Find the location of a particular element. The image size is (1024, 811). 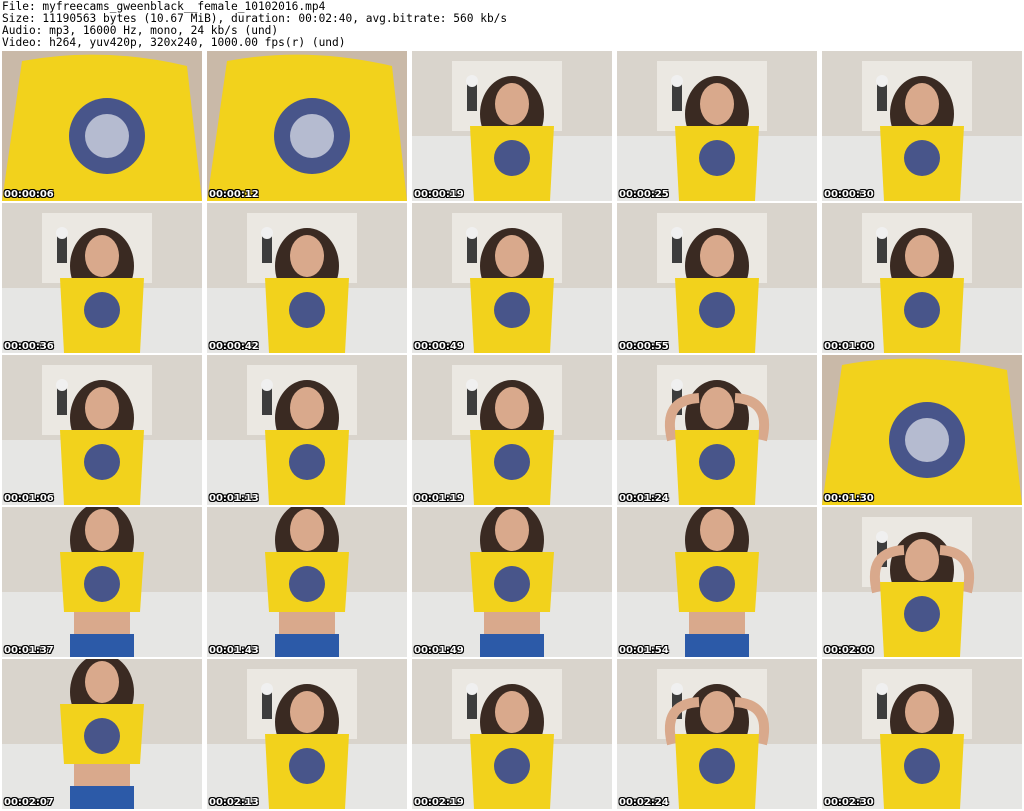

thumbnail-timestamp: 00:01:54 is located at coordinates (644, 650).